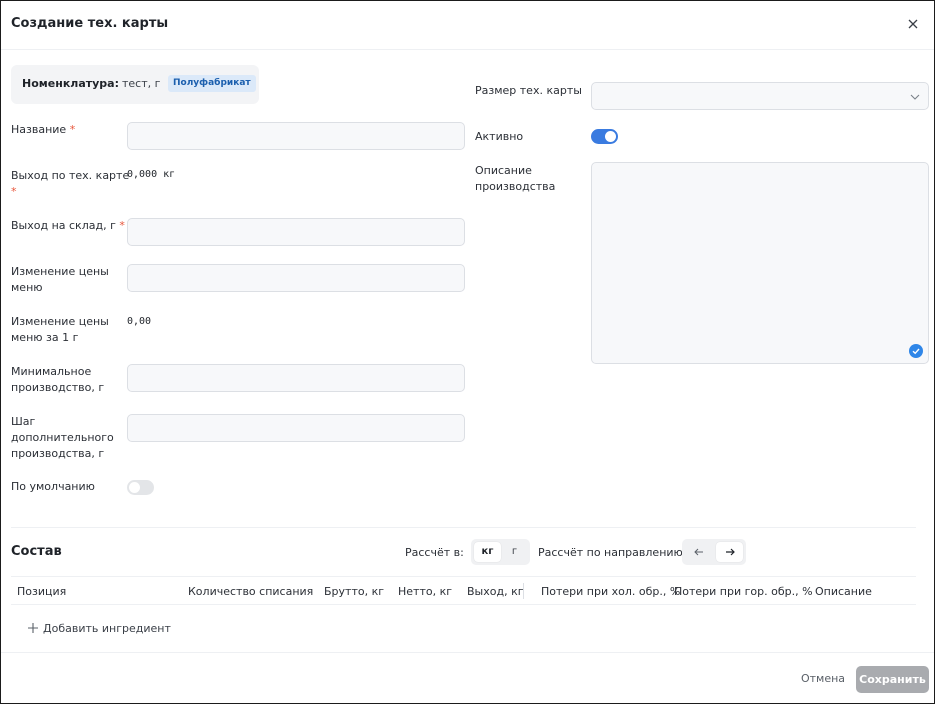 This screenshot has height=704, width=935. I want to click on active-toggle, so click(604, 136).